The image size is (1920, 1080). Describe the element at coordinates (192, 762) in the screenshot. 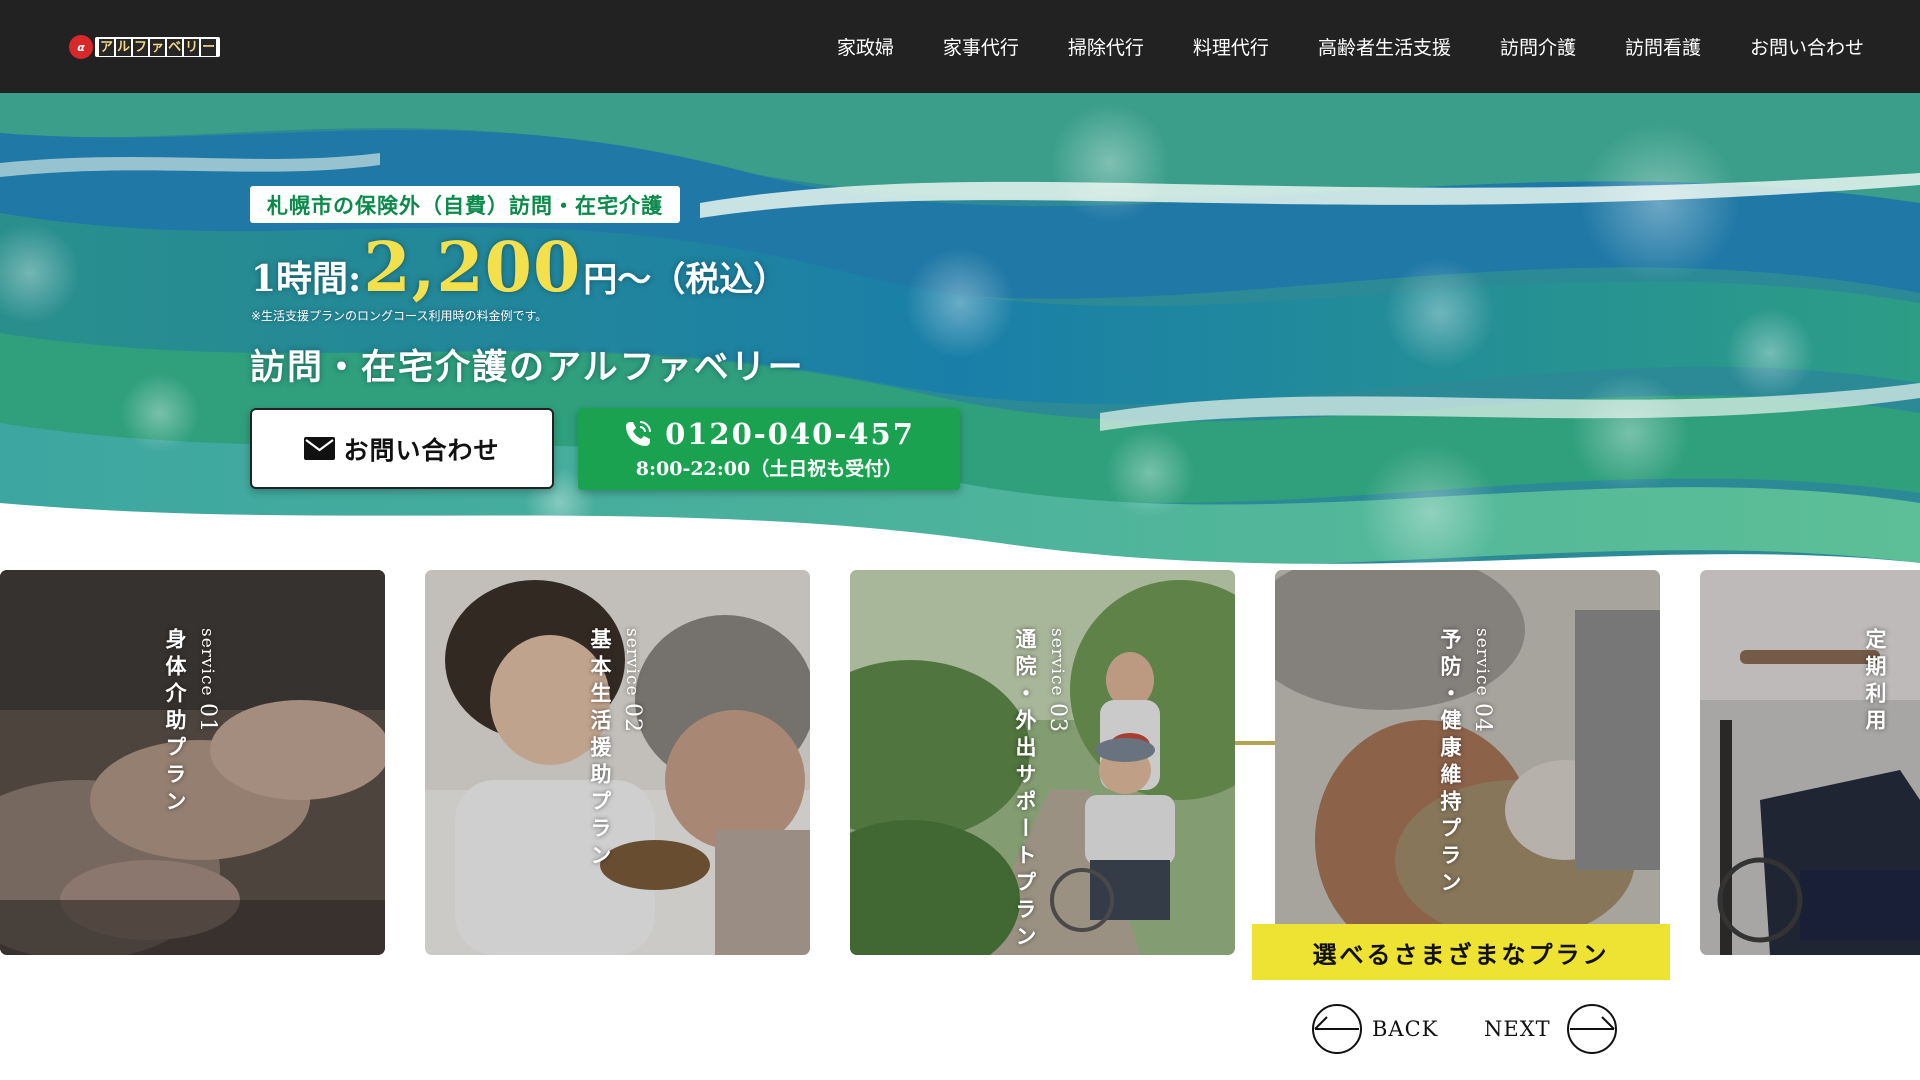

I see `service-card-01: service 01 身体介助プラン` at that location.